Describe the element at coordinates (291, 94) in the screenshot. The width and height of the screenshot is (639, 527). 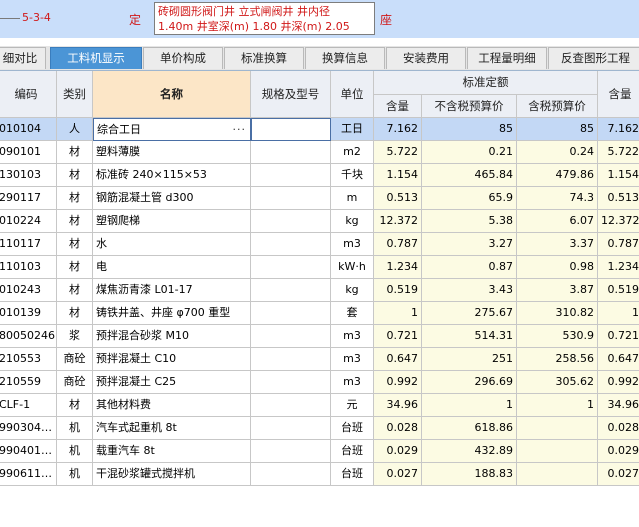
I see `header-spec: 规格及型号` at that location.